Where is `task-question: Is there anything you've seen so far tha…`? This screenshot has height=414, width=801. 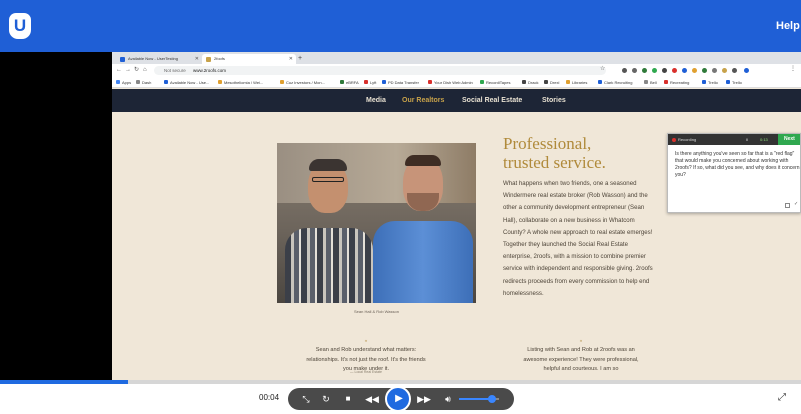 task-question: Is there anything you've seen so far tha… is located at coordinates (737, 164).